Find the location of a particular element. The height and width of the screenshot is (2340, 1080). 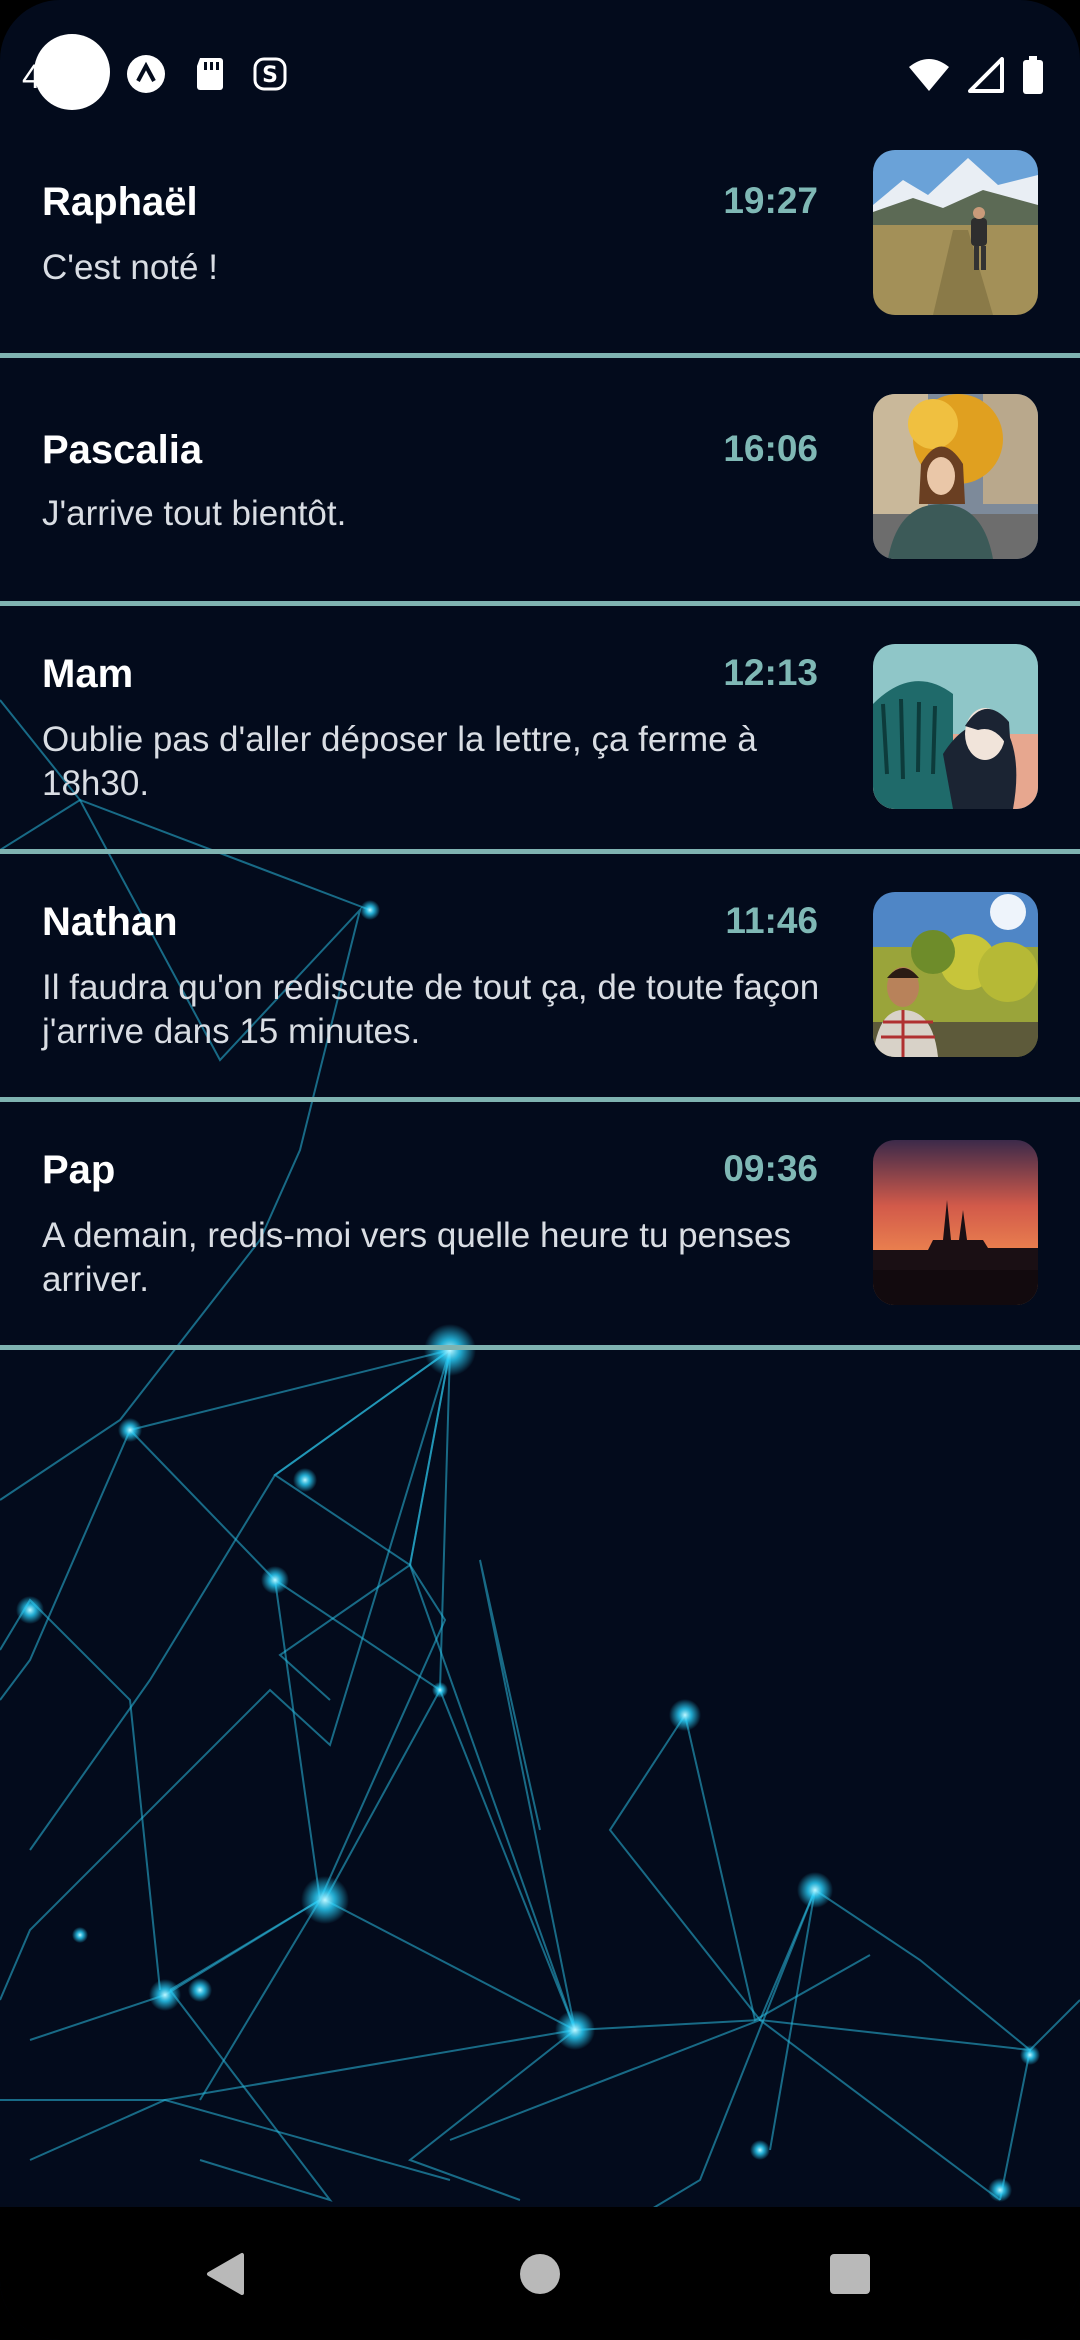

recents-button is located at coordinates (850, 2273).